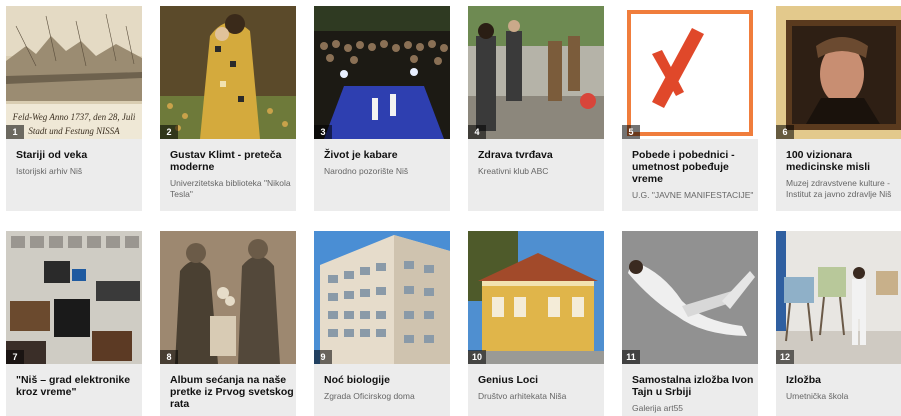  I want to click on event-title: Samostalna izložba Ivon Tajn u Srbiji, so click(694, 386).